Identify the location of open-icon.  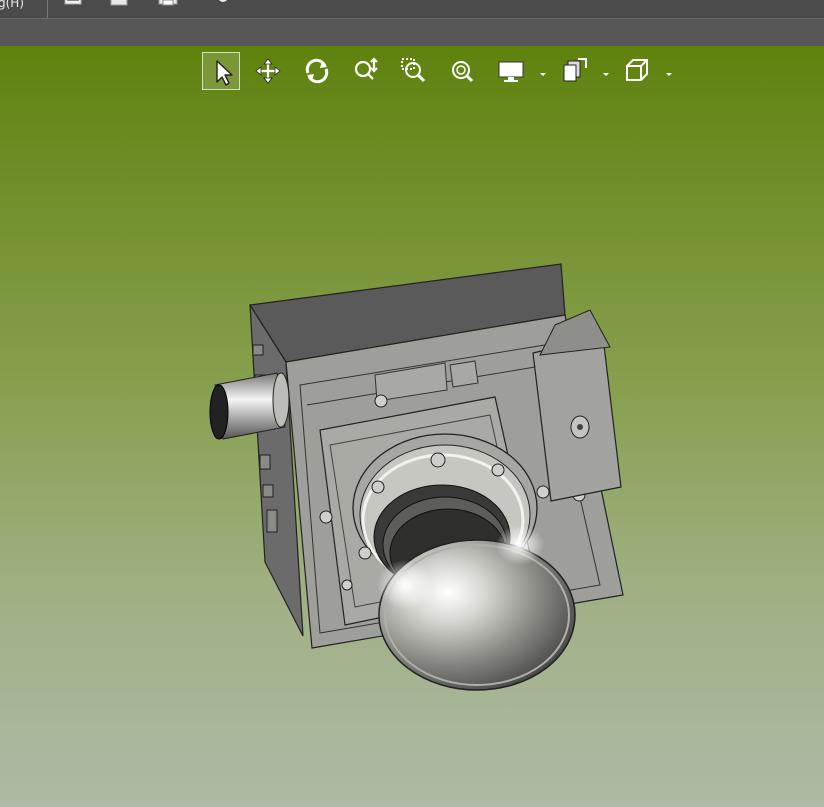
(73, 5).